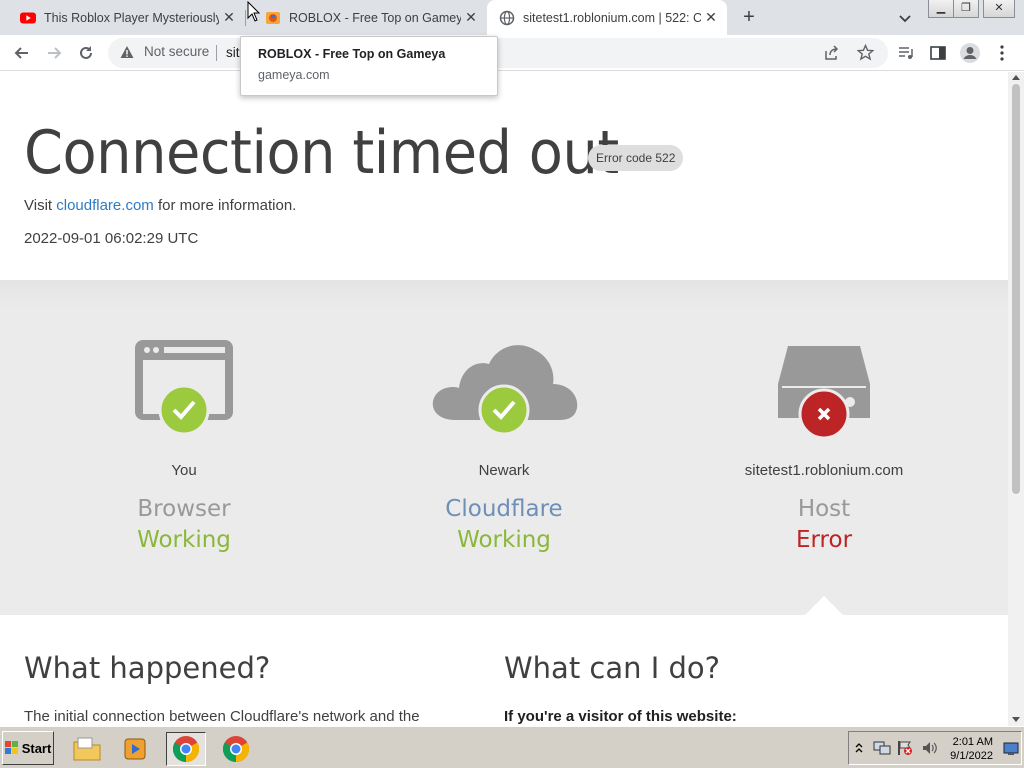 The width and height of the screenshot is (1024, 768). Describe the element at coordinates (36, 748) in the screenshot. I see `start-label: Start` at that location.